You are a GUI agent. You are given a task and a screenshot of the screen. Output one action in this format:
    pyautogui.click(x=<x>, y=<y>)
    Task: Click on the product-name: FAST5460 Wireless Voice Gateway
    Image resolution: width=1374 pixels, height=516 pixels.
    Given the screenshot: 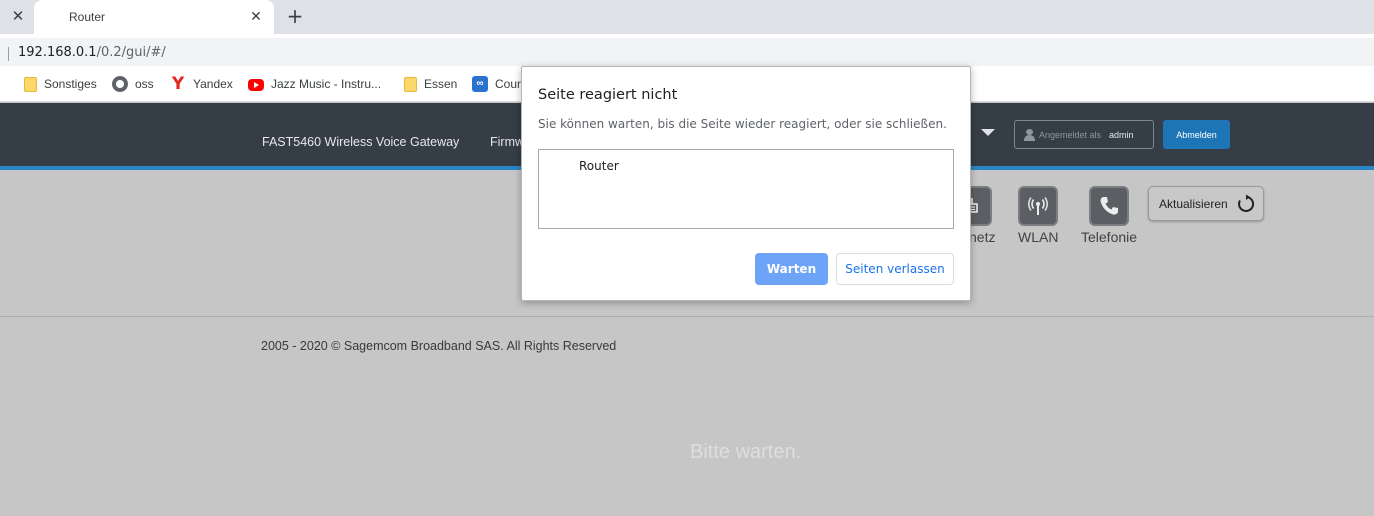 What is the action you would take?
    pyautogui.click(x=361, y=142)
    